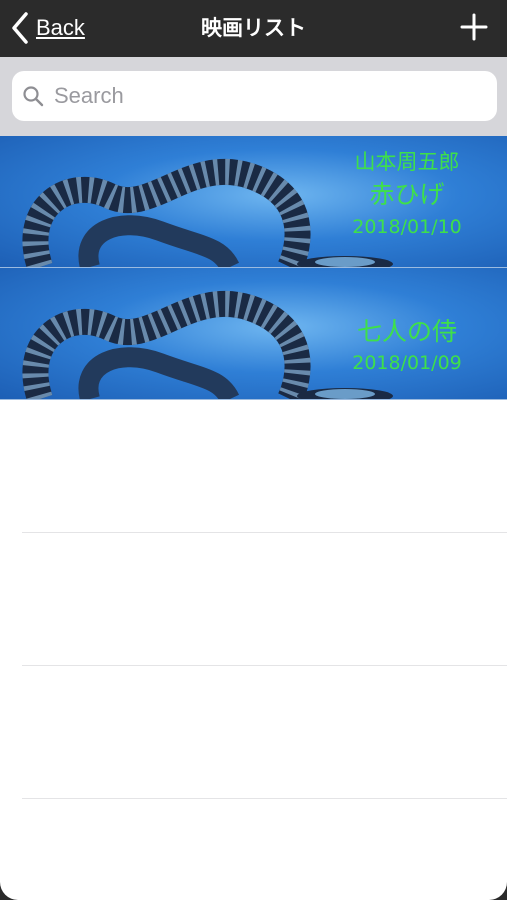 This screenshot has width=507, height=900. Describe the element at coordinates (264, 96) in the screenshot. I see `search-input` at that location.